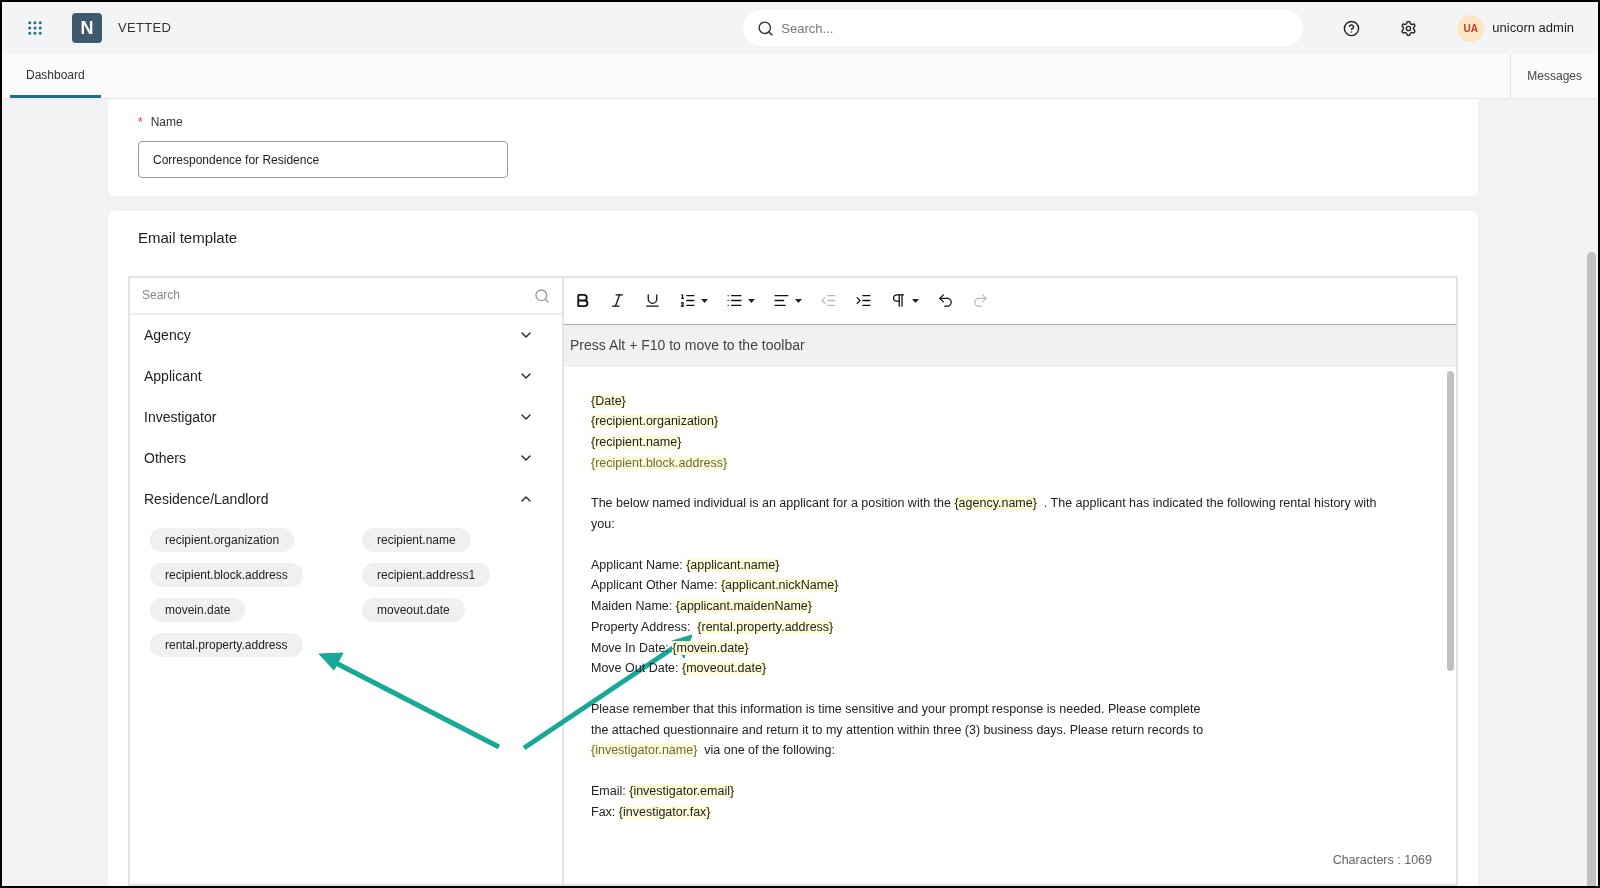 The height and width of the screenshot is (888, 1600). What do you see at coordinates (655, 585) in the screenshot?
I see `body-text: Applicant Other Name:` at bounding box center [655, 585].